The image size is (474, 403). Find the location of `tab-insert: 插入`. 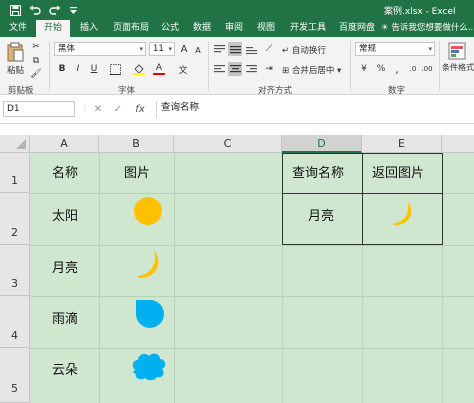

tab-insert: 插入 is located at coordinates (89, 28).